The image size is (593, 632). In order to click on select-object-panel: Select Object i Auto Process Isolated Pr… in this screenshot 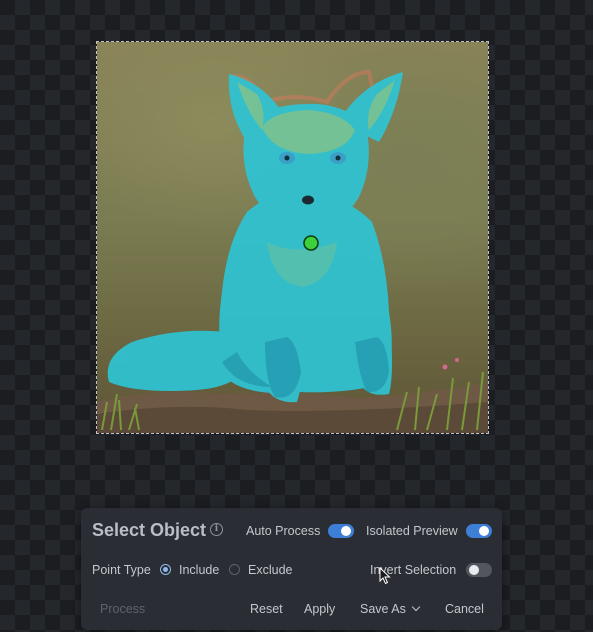, I will do `click(291, 569)`.